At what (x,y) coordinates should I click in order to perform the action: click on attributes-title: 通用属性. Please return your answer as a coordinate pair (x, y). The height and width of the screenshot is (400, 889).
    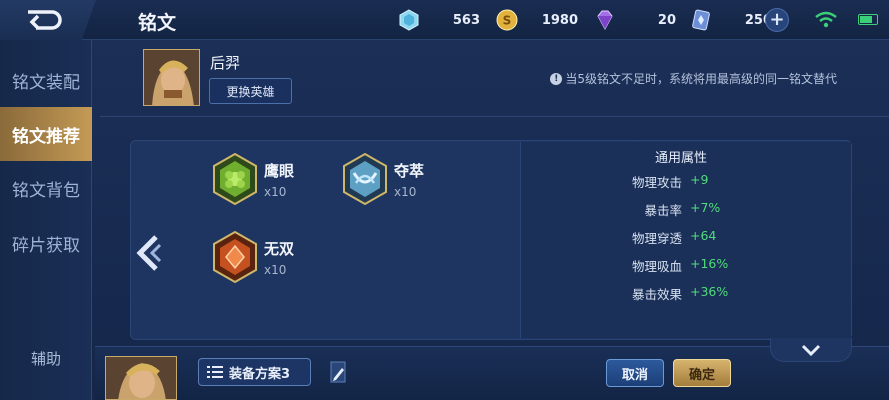
    Looking at the image, I should click on (681, 158).